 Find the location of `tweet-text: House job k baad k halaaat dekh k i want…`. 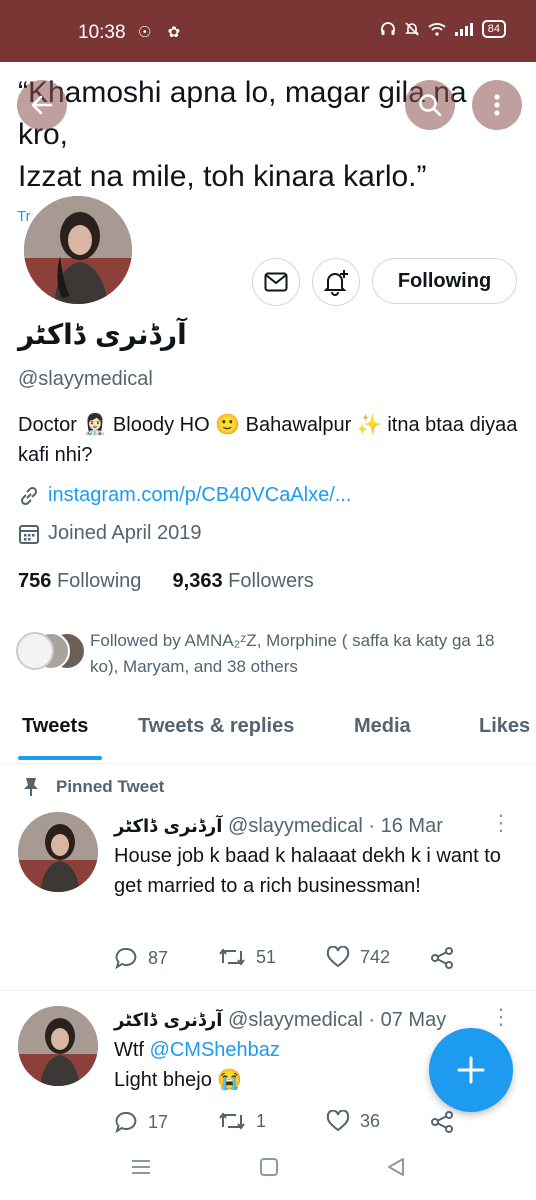

tweet-text: House job k baad k halaaat dekh k i want… is located at coordinates (307, 871).